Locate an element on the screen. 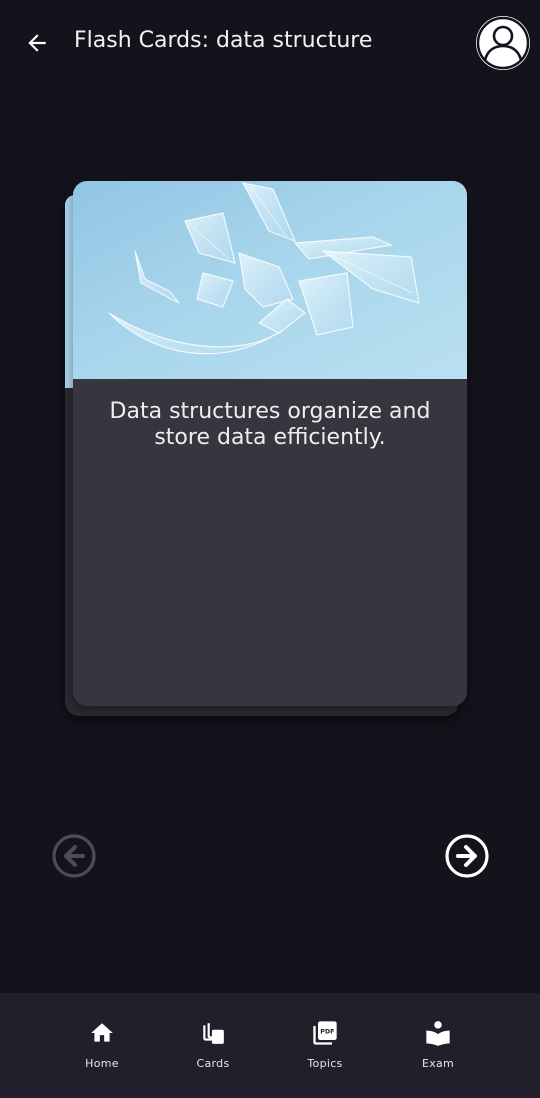  pdf-icon: PDF is located at coordinates (325, 1033).